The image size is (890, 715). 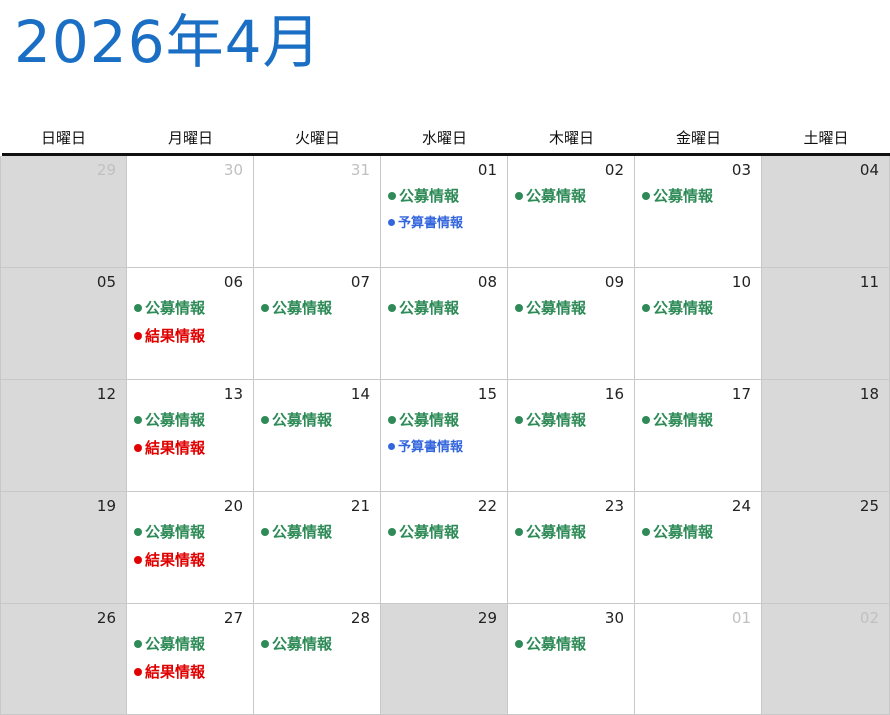 What do you see at coordinates (698, 212) in the screenshot?
I see `calendar-day-cell: 03 公募情報` at bounding box center [698, 212].